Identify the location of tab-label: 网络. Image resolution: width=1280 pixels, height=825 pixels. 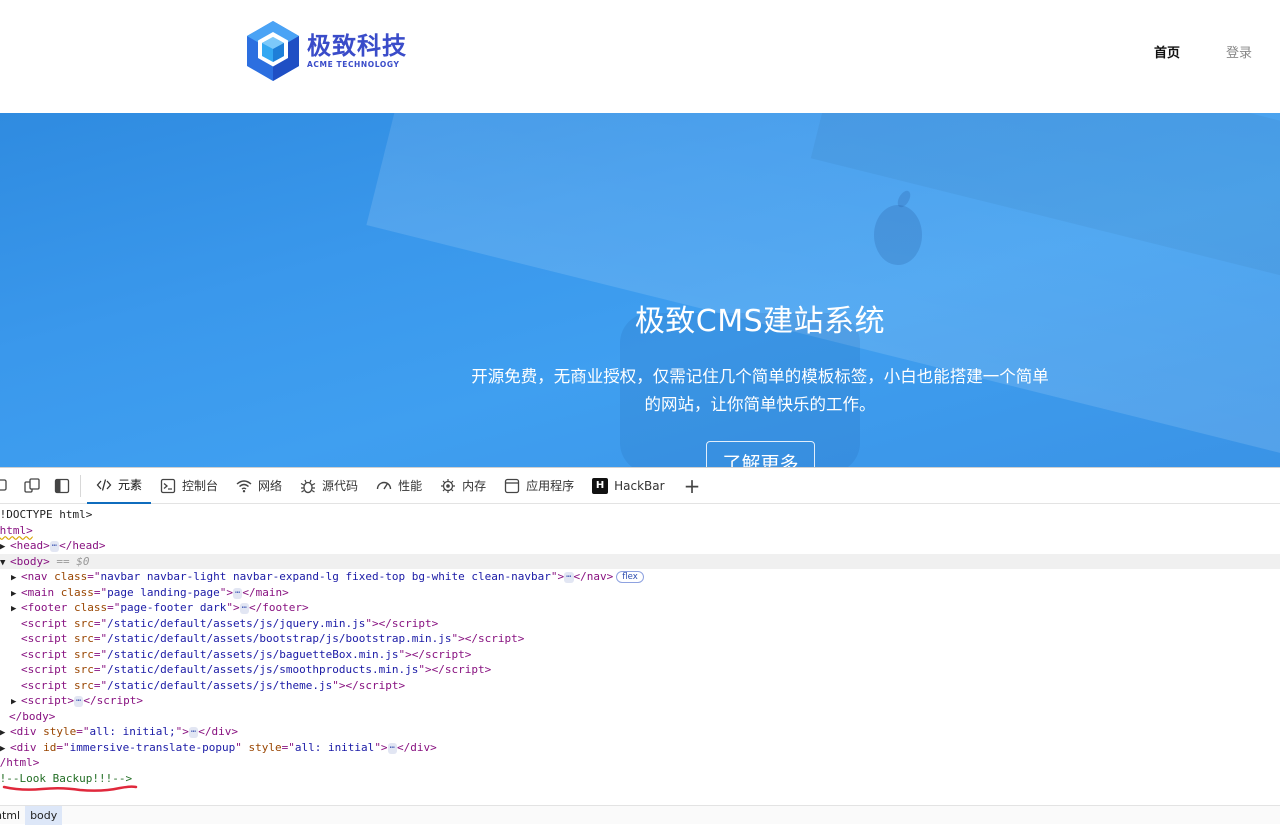
(270, 486).